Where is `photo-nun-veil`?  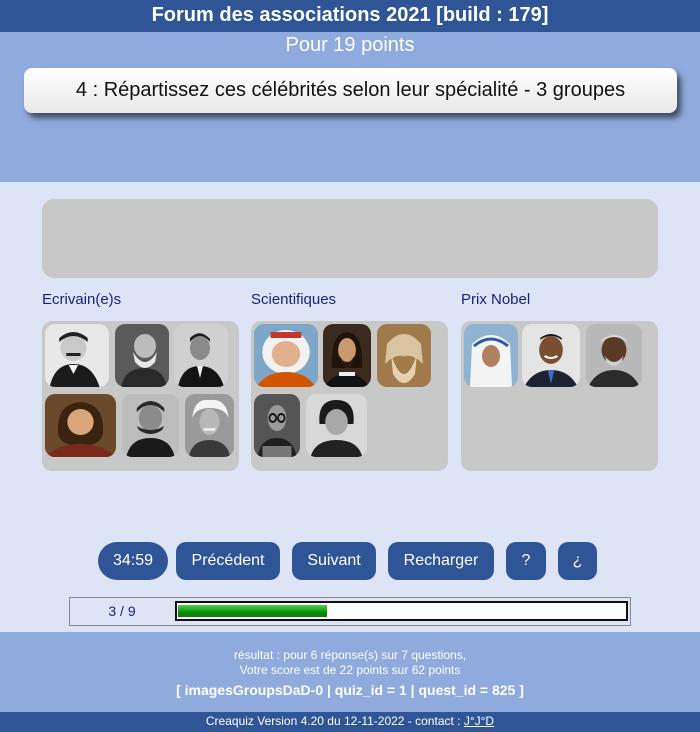
photo-nun-veil is located at coordinates (491, 355).